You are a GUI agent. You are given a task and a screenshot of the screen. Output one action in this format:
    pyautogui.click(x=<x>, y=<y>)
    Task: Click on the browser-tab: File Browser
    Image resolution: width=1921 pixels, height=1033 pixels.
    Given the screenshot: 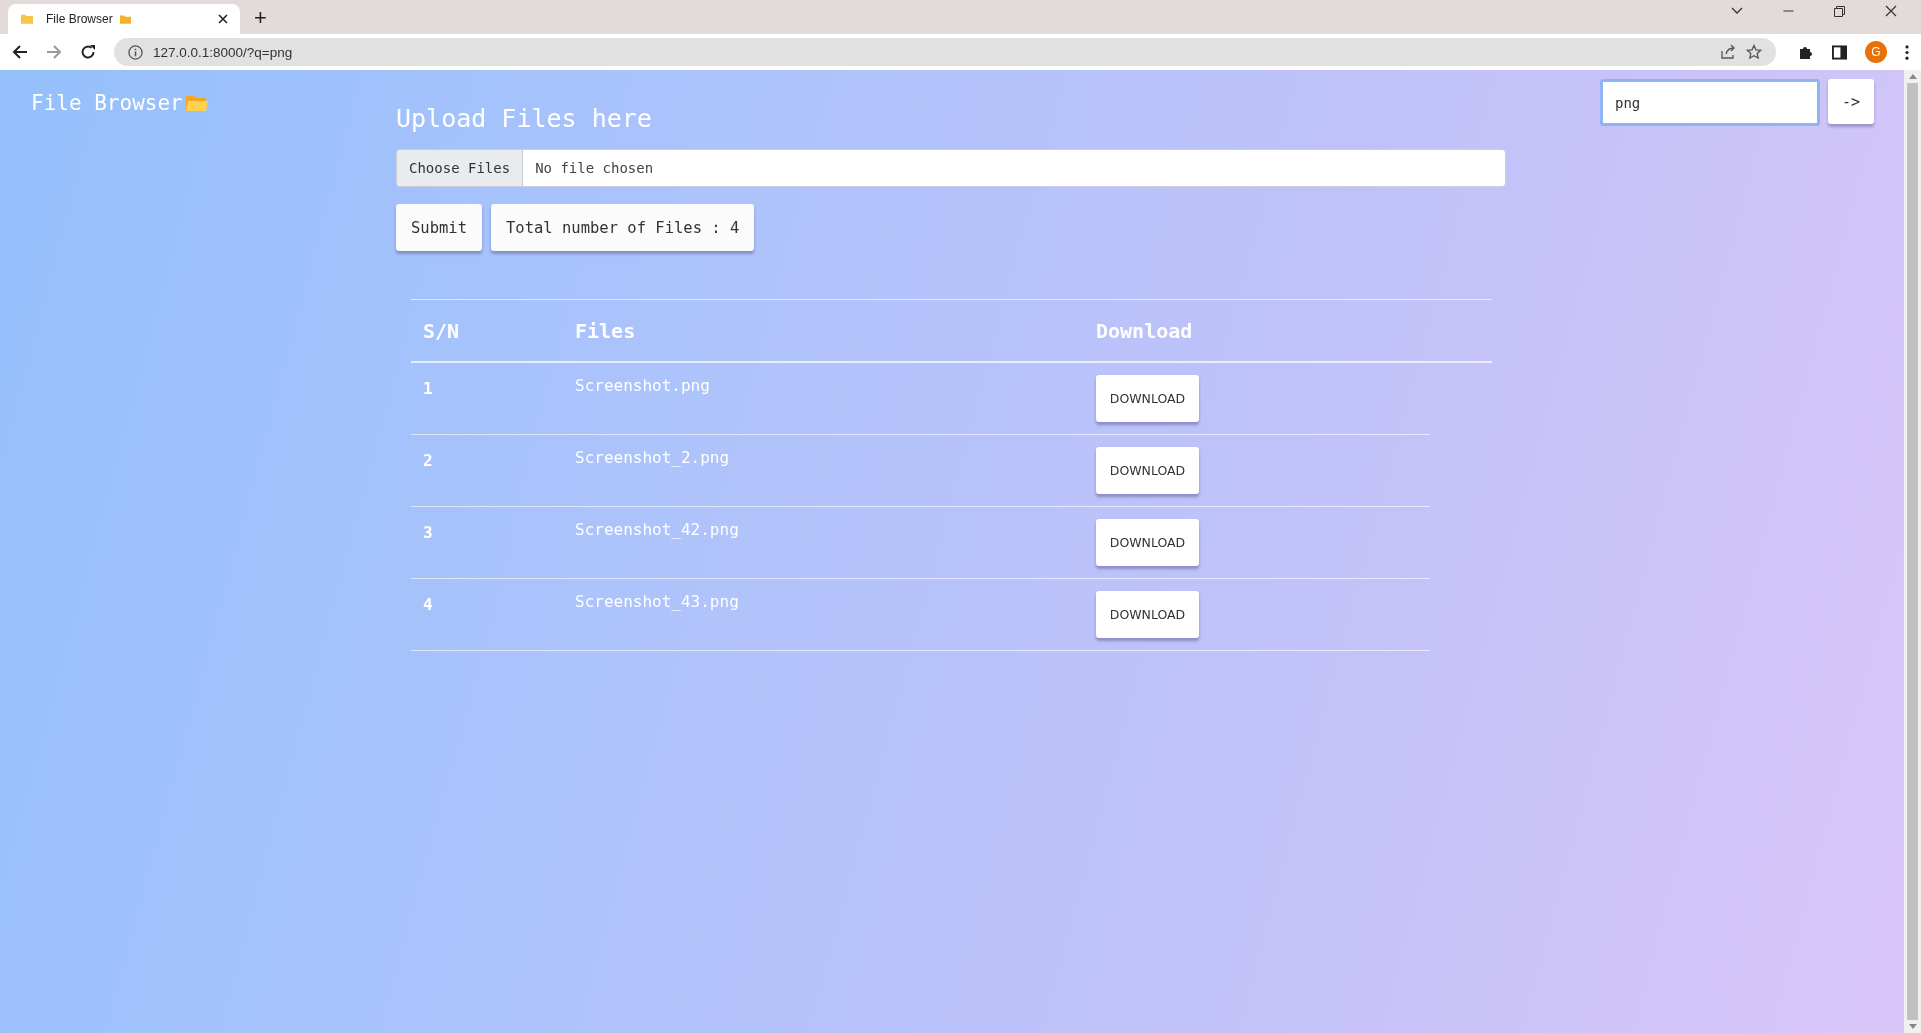 What is the action you would take?
    pyautogui.click(x=124, y=19)
    